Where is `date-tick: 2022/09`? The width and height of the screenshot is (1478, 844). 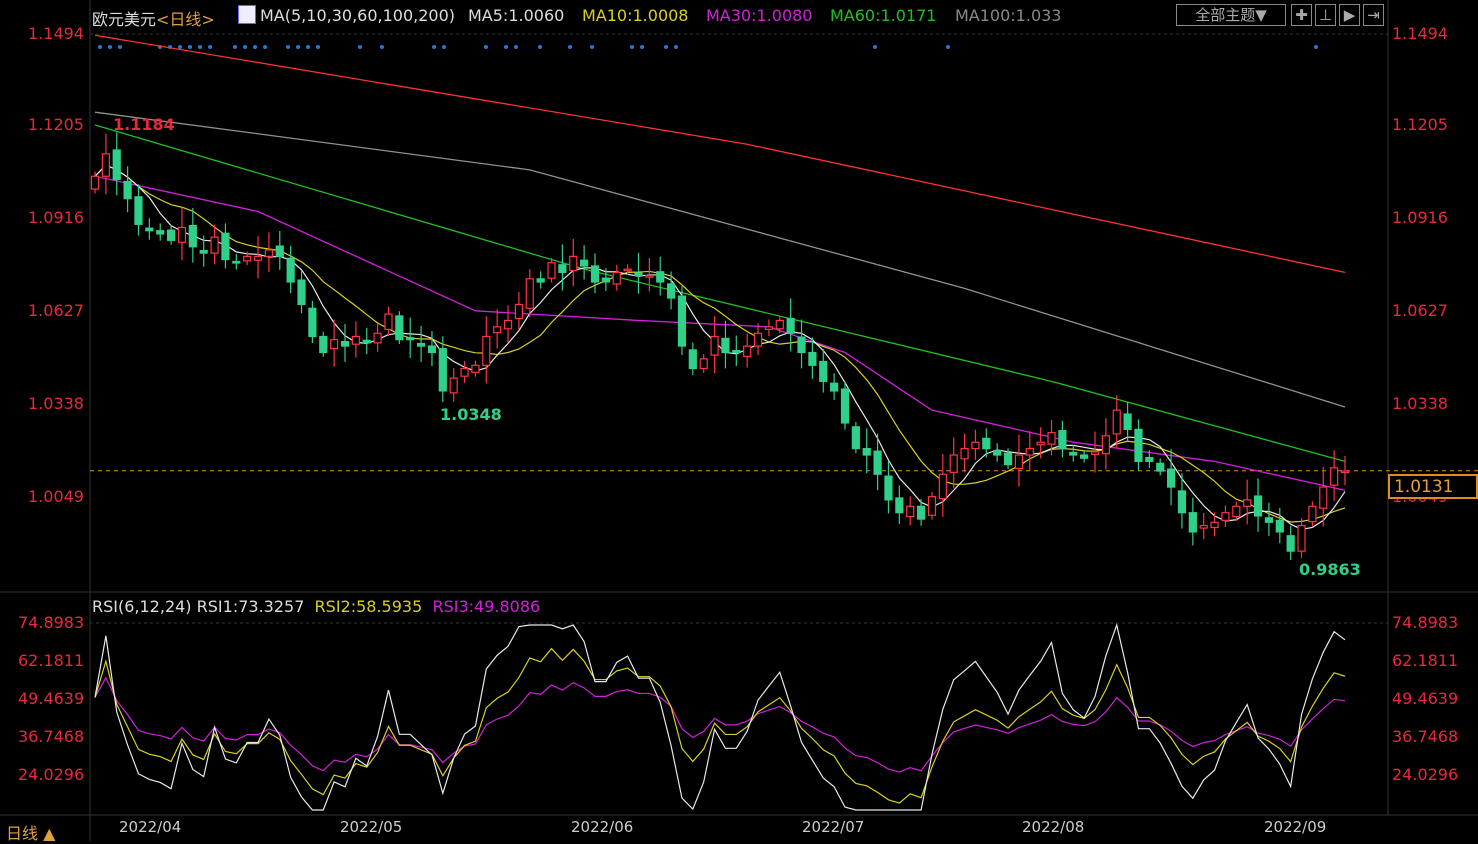 date-tick: 2022/09 is located at coordinates (1295, 827).